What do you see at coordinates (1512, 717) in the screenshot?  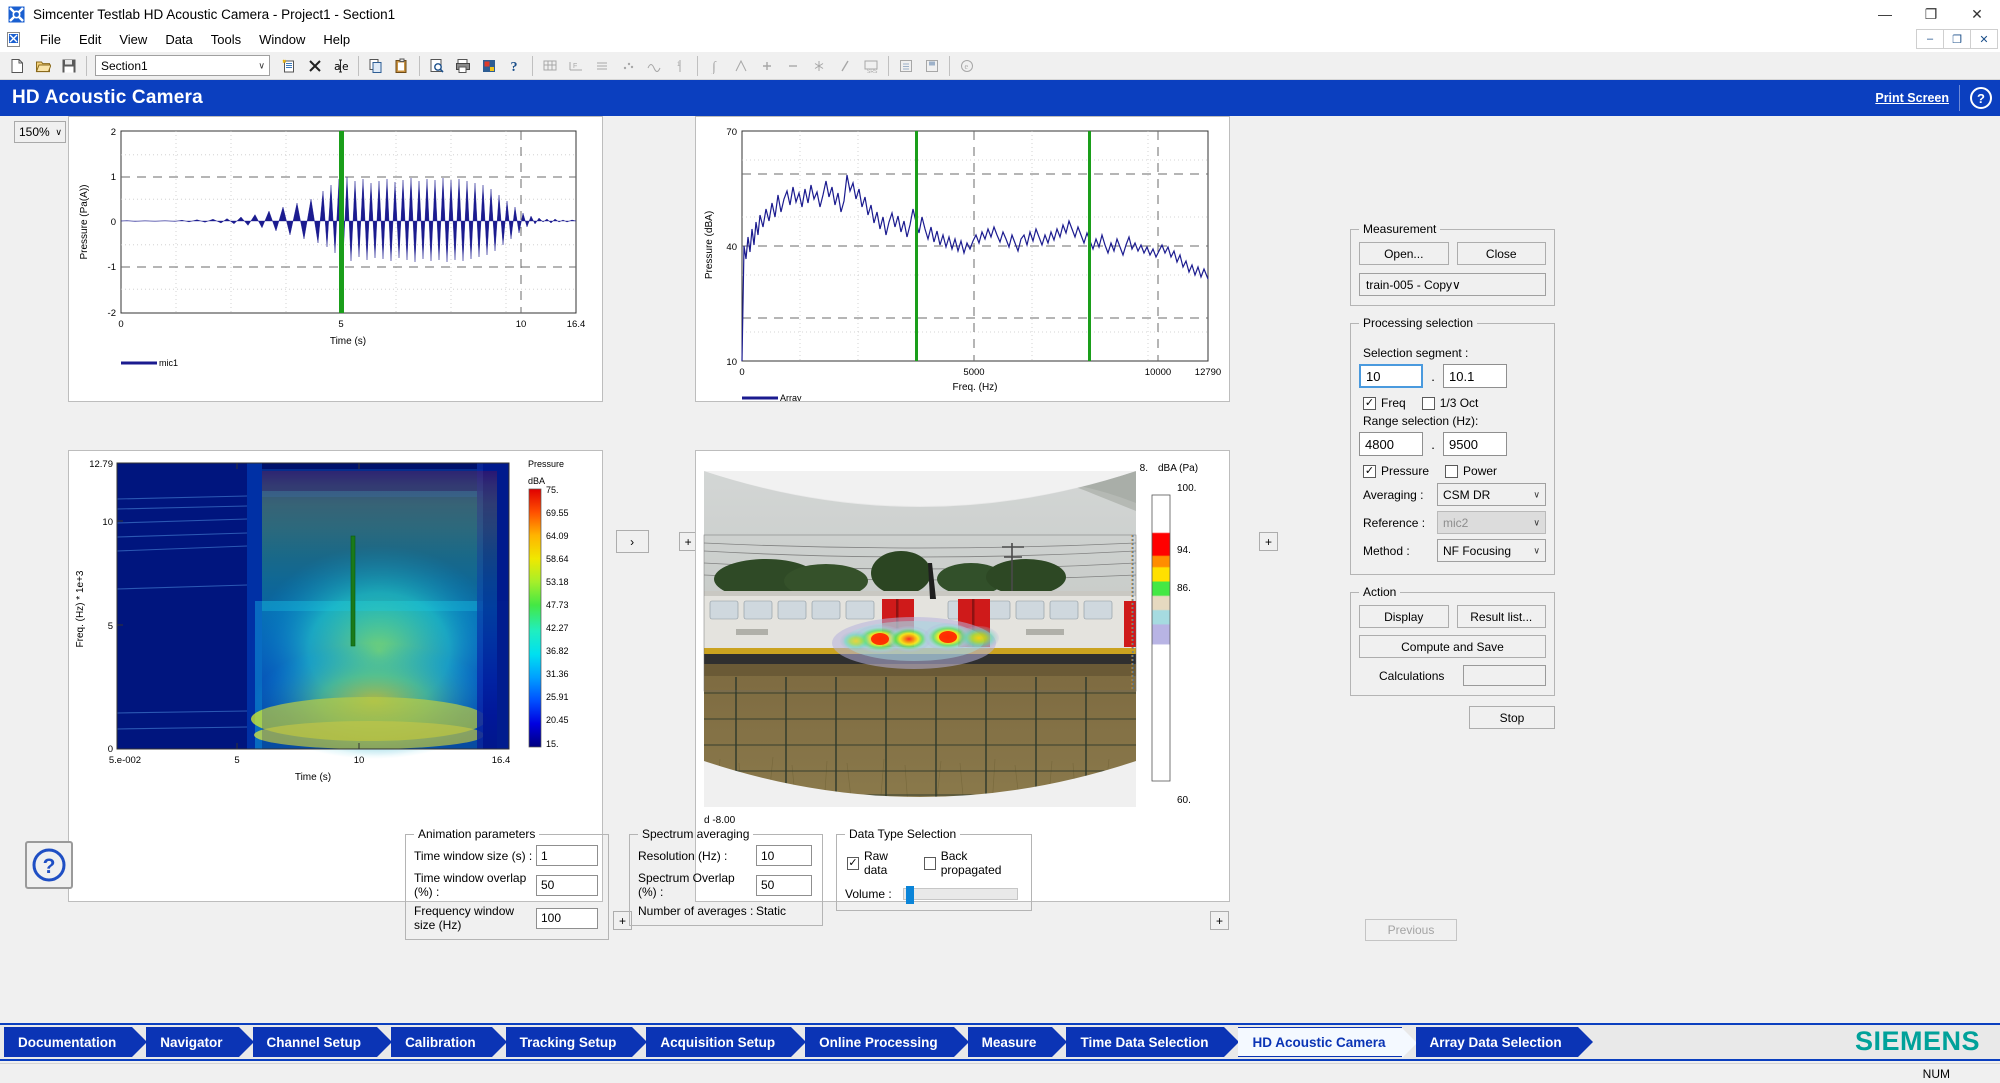 I see `stop-button: Stop` at bounding box center [1512, 717].